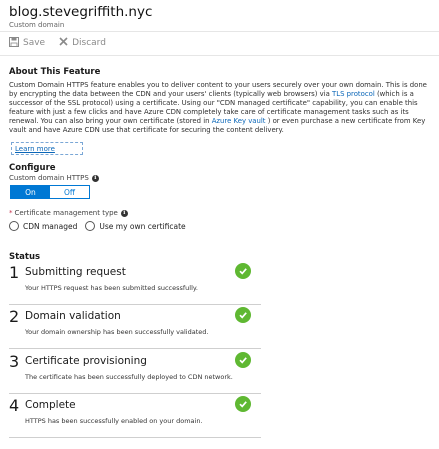 Image resolution: width=439 pixels, height=449 pixels. What do you see at coordinates (50, 226) in the screenshot?
I see `radio-label: CDN managed` at bounding box center [50, 226].